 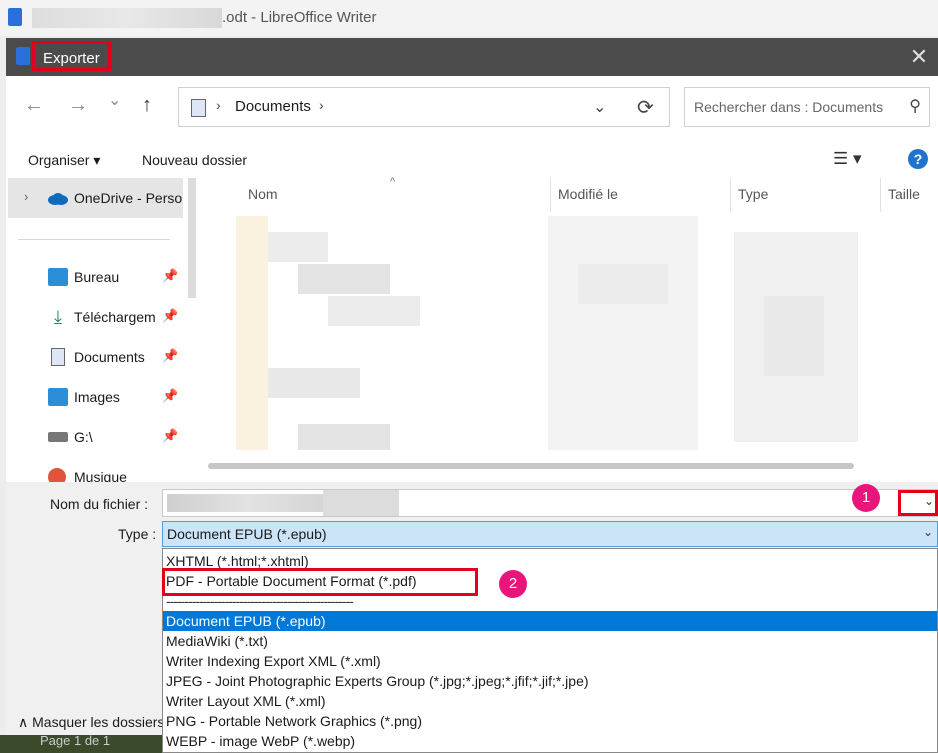 I want to click on sidebar-item-downloads: ⤓ Téléchargem 📌, so click(x=95, y=318).